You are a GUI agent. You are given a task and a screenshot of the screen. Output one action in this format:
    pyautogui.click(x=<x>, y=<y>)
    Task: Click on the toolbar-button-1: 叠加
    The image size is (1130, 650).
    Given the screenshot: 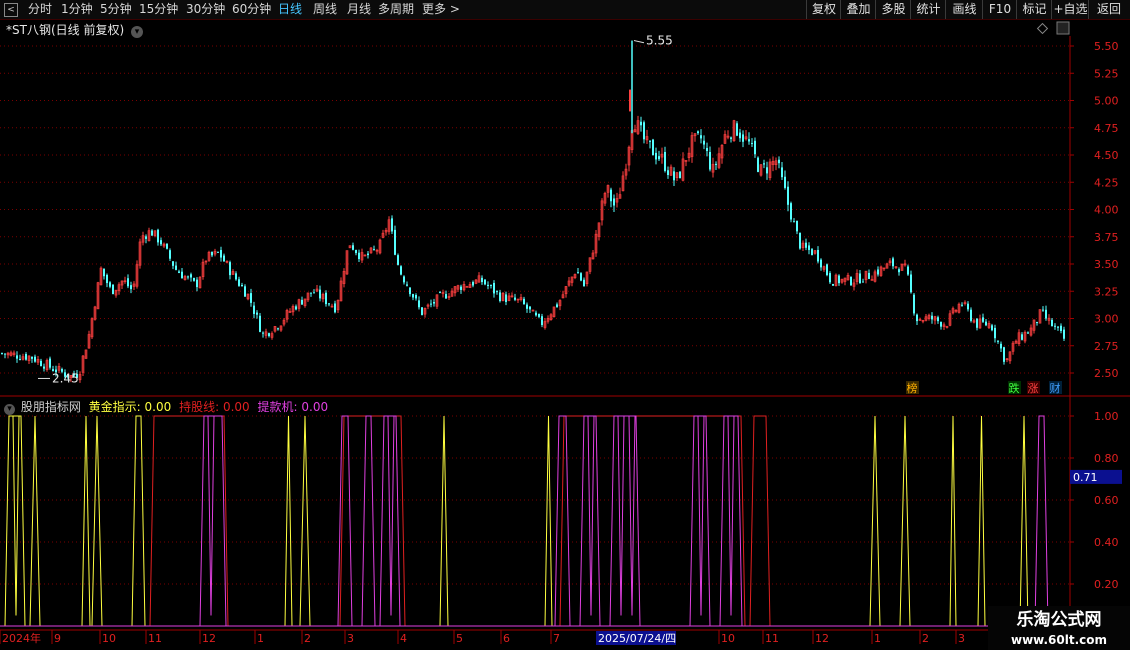 What is the action you would take?
    pyautogui.click(x=858, y=9)
    